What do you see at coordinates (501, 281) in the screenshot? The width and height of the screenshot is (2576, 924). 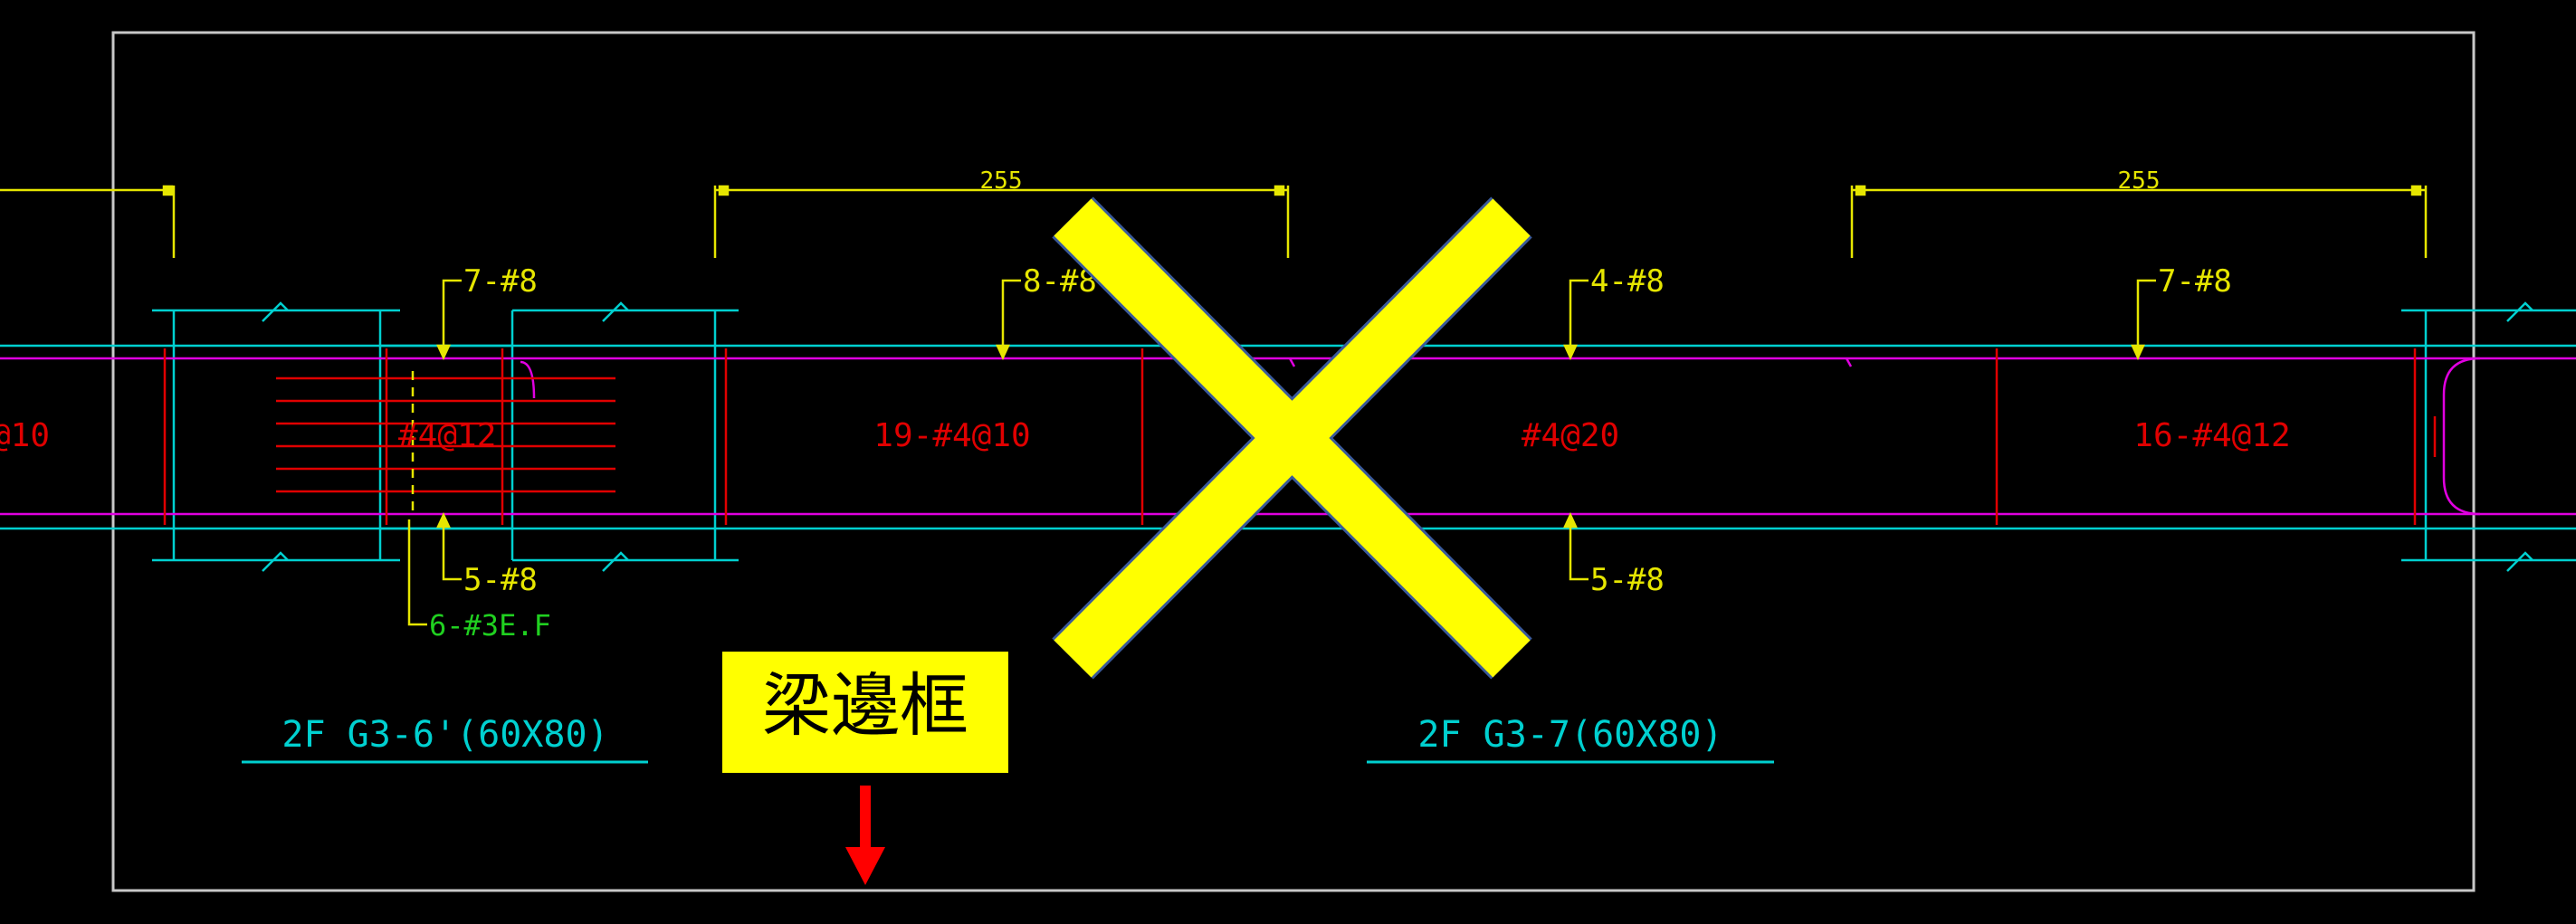 I see `rebar-label-section-top: 7-#8` at bounding box center [501, 281].